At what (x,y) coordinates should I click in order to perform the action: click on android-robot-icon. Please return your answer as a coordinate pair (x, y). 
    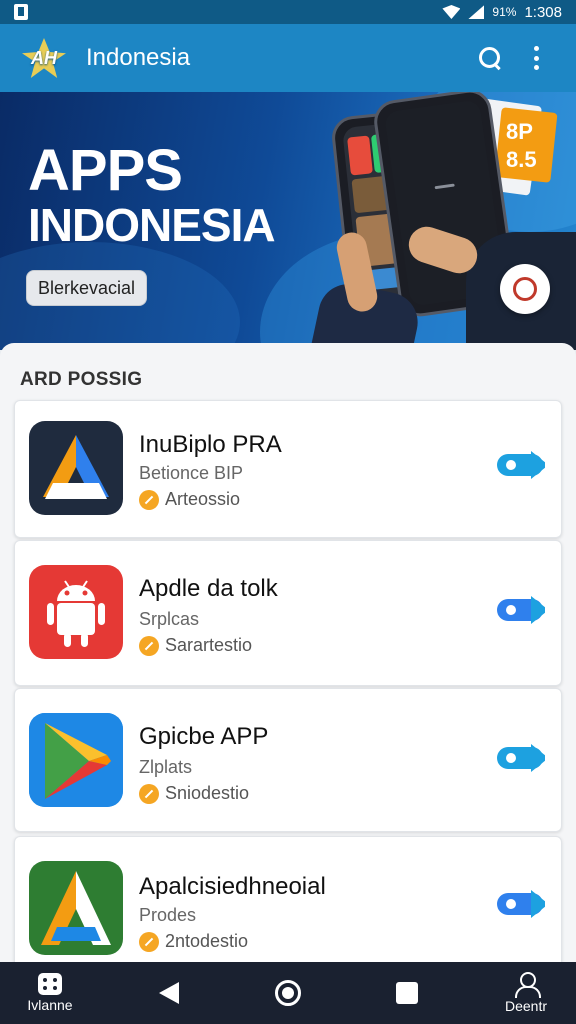
    Looking at the image, I should click on (76, 612).